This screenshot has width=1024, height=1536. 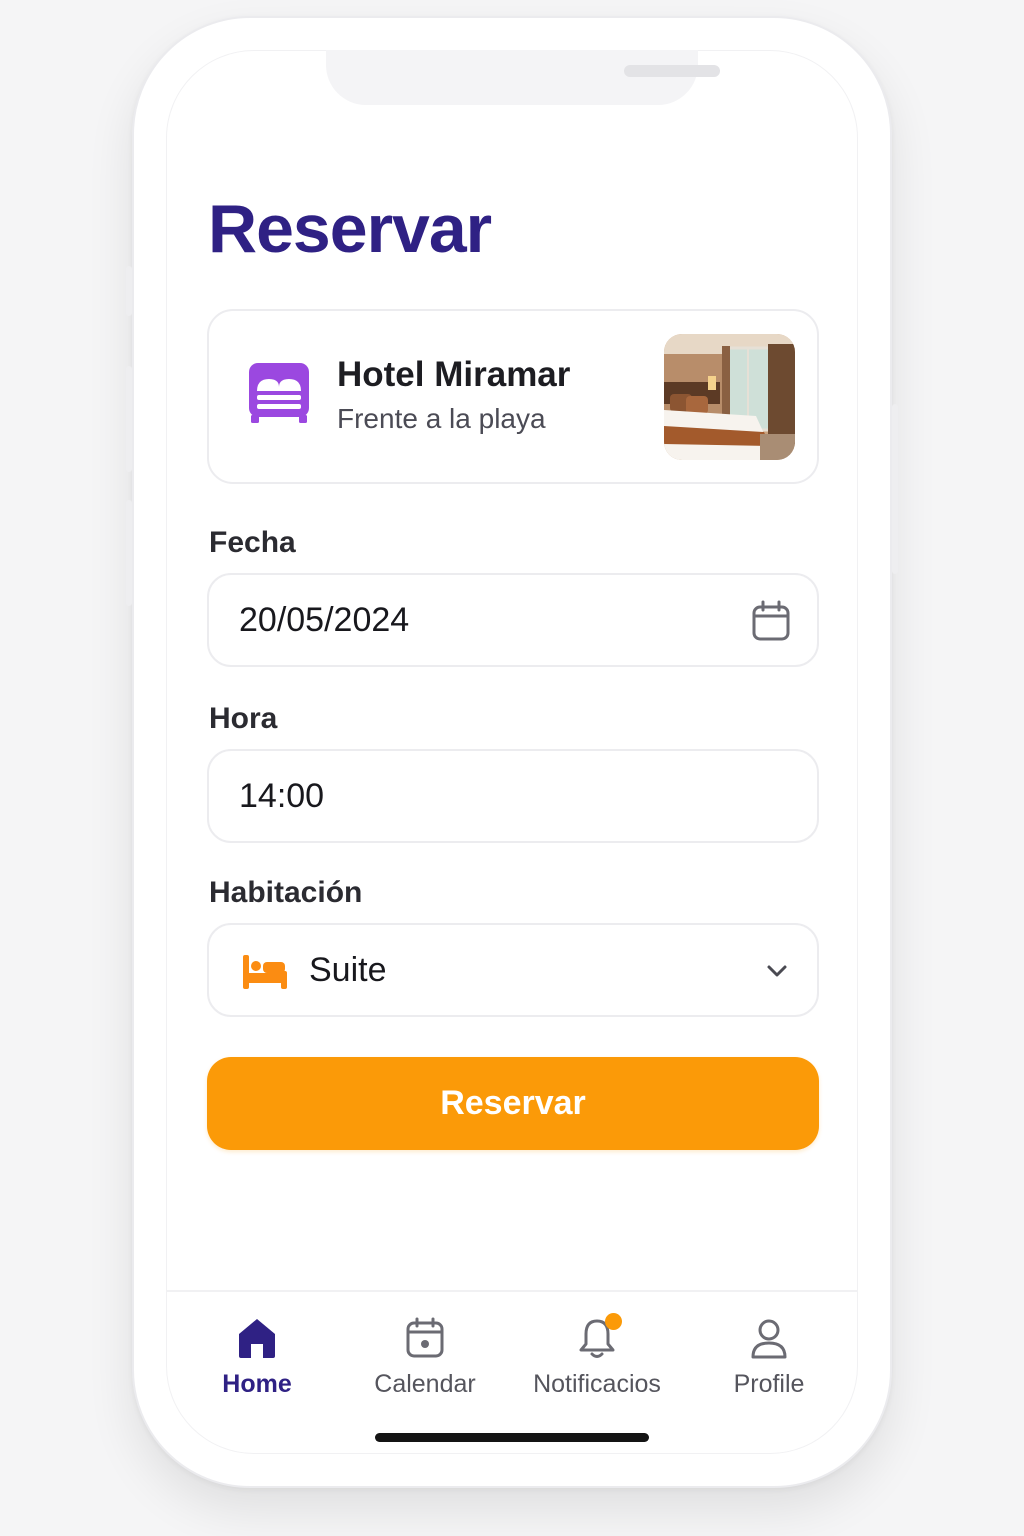 I want to click on tab-profile: Profile, so click(x=769, y=1361).